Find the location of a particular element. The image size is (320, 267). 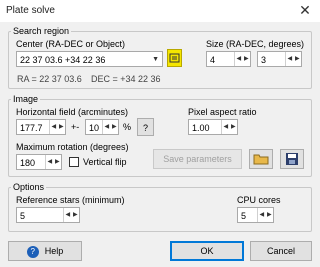

cpu-cores-value: 5 is located at coordinates (244, 216).